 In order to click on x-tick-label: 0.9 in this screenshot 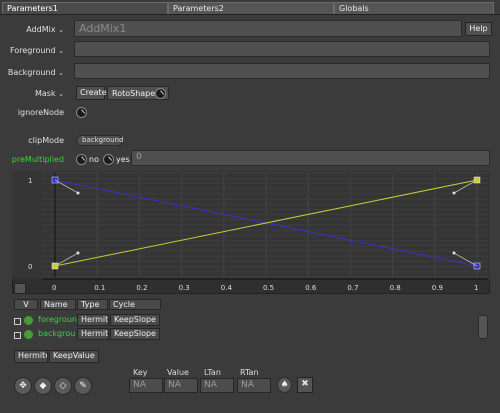, I will do `click(437, 288)`.